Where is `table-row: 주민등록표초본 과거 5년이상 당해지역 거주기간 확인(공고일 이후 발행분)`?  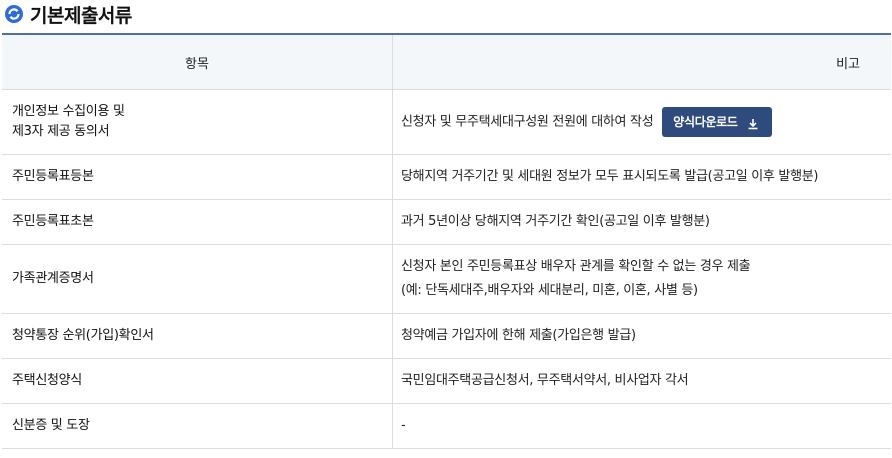 table-row: 주민등록표초본 과거 5년이상 당해지역 거주기간 확인(공고일 이후 발행분) is located at coordinates (446, 222).